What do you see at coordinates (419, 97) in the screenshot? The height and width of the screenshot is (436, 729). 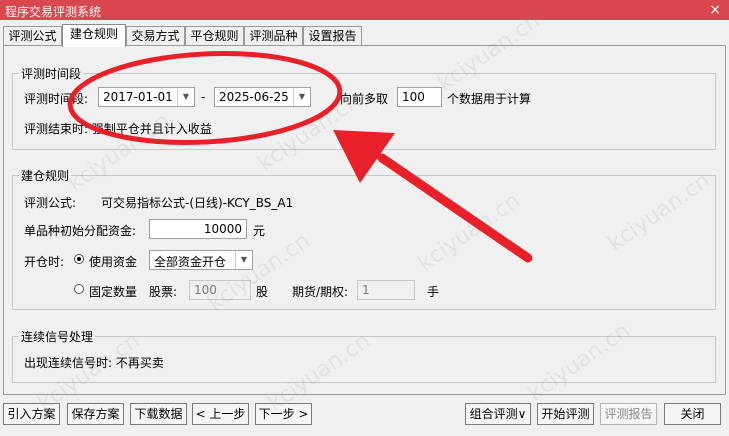 I see `lookback-input: 100` at bounding box center [419, 97].